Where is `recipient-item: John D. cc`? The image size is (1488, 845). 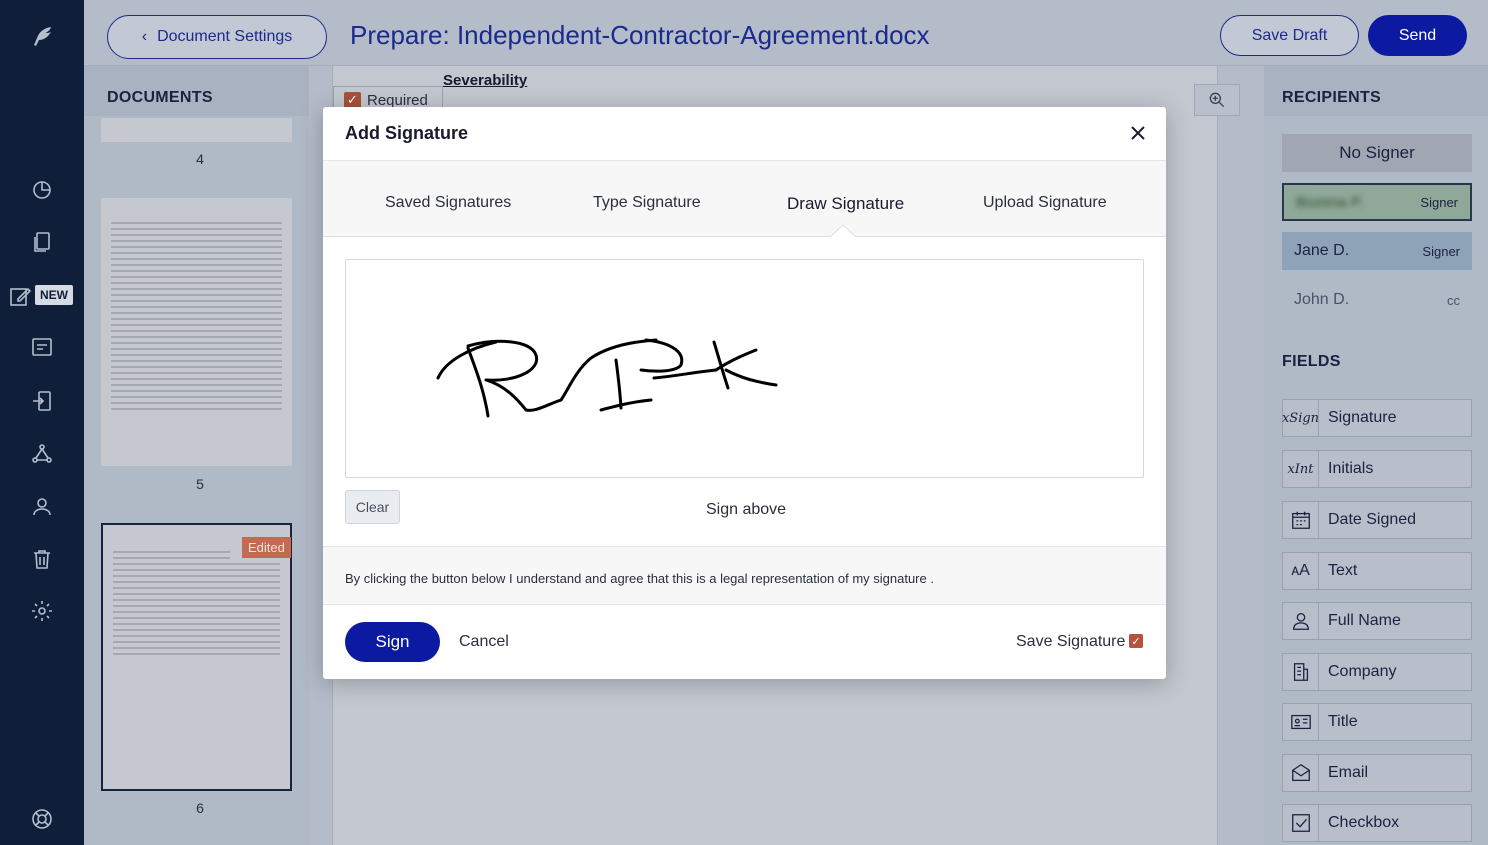 recipient-item: John D. cc is located at coordinates (1377, 300).